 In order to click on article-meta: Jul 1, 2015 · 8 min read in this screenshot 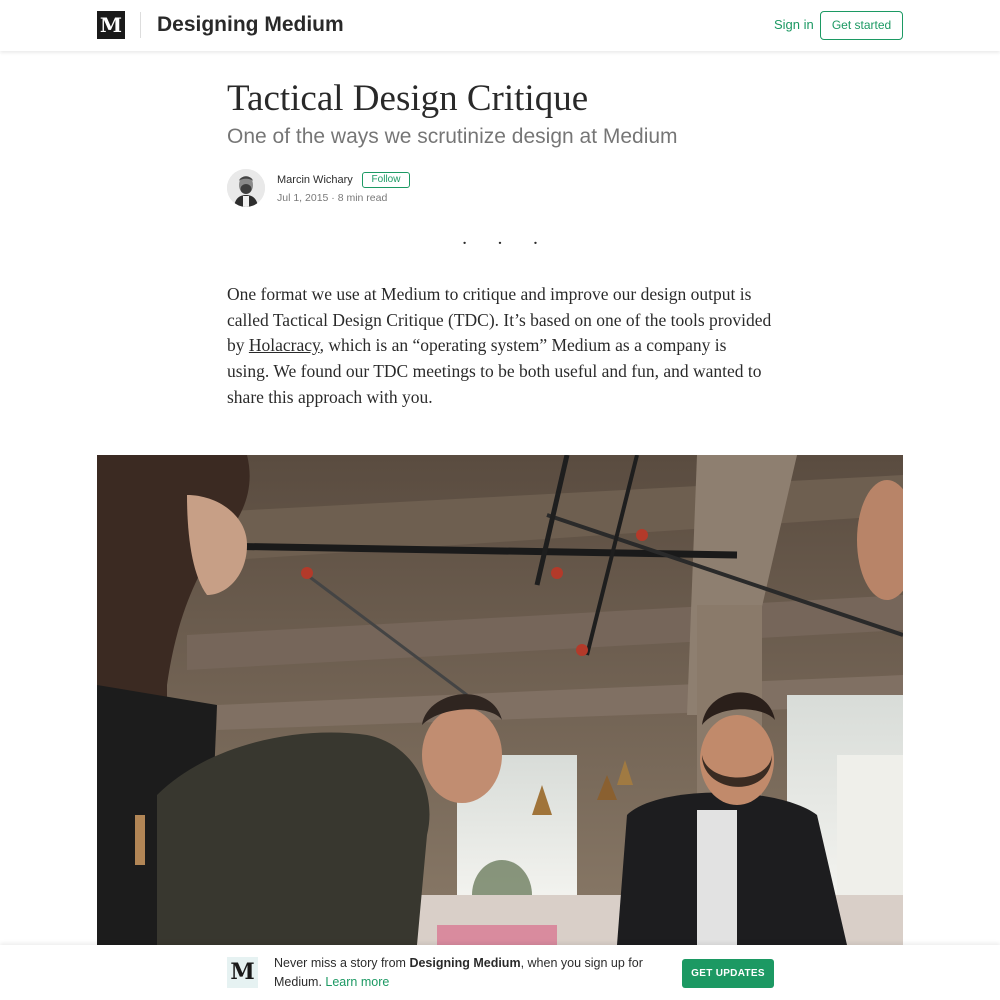, I will do `click(332, 198)`.